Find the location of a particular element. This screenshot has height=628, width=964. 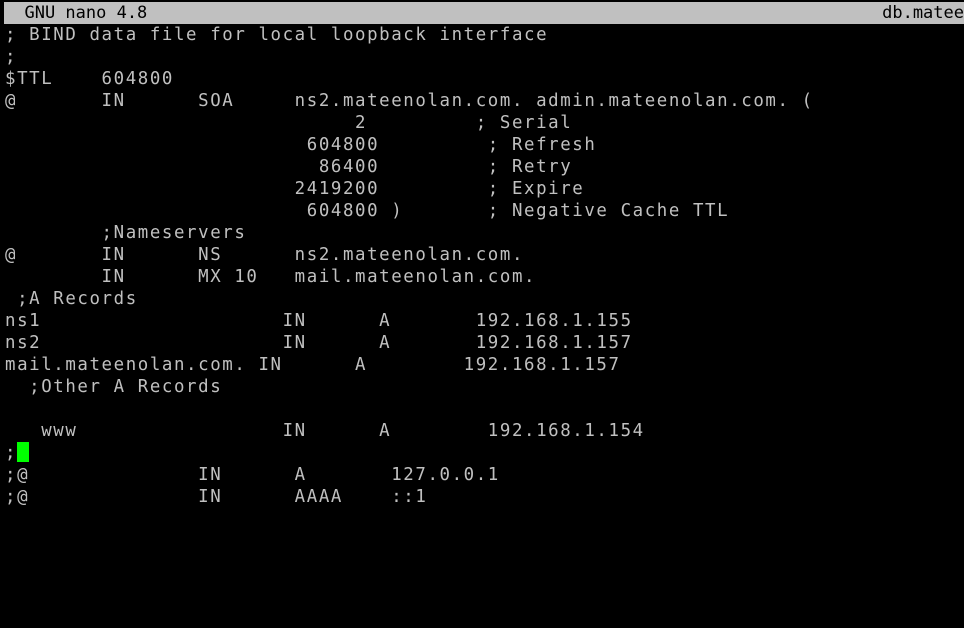

file-name: db.matee is located at coordinates (923, 13).